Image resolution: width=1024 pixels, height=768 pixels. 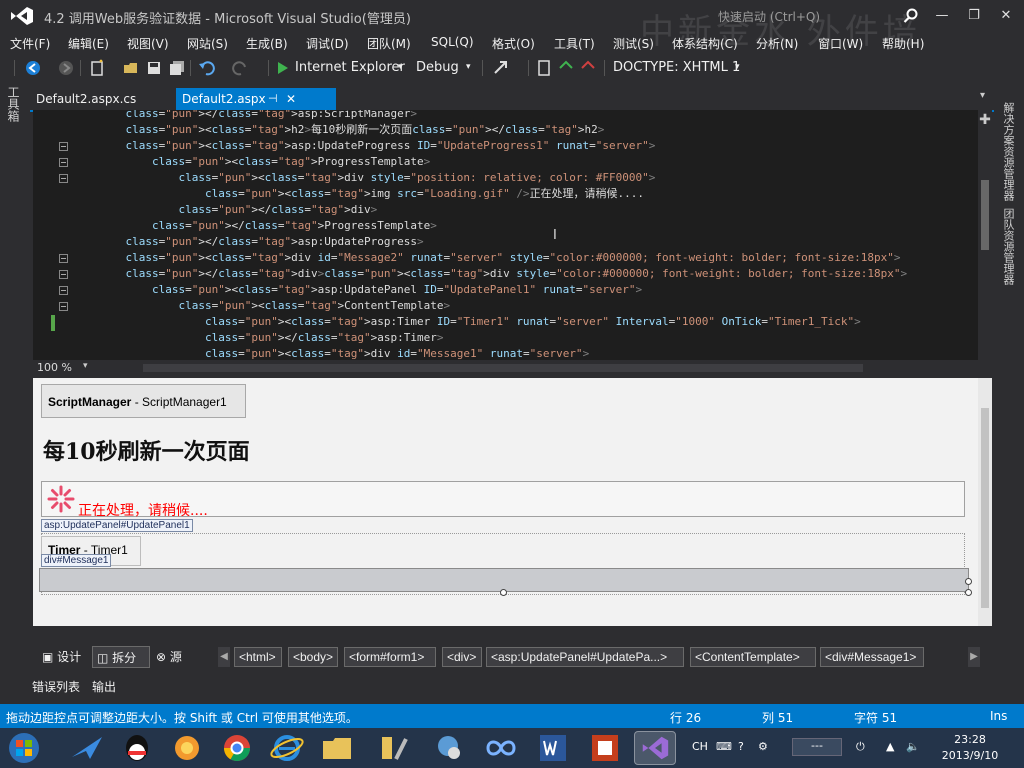 I want to click on breadcrumb-body: <body>, so click(x=313, y=657).